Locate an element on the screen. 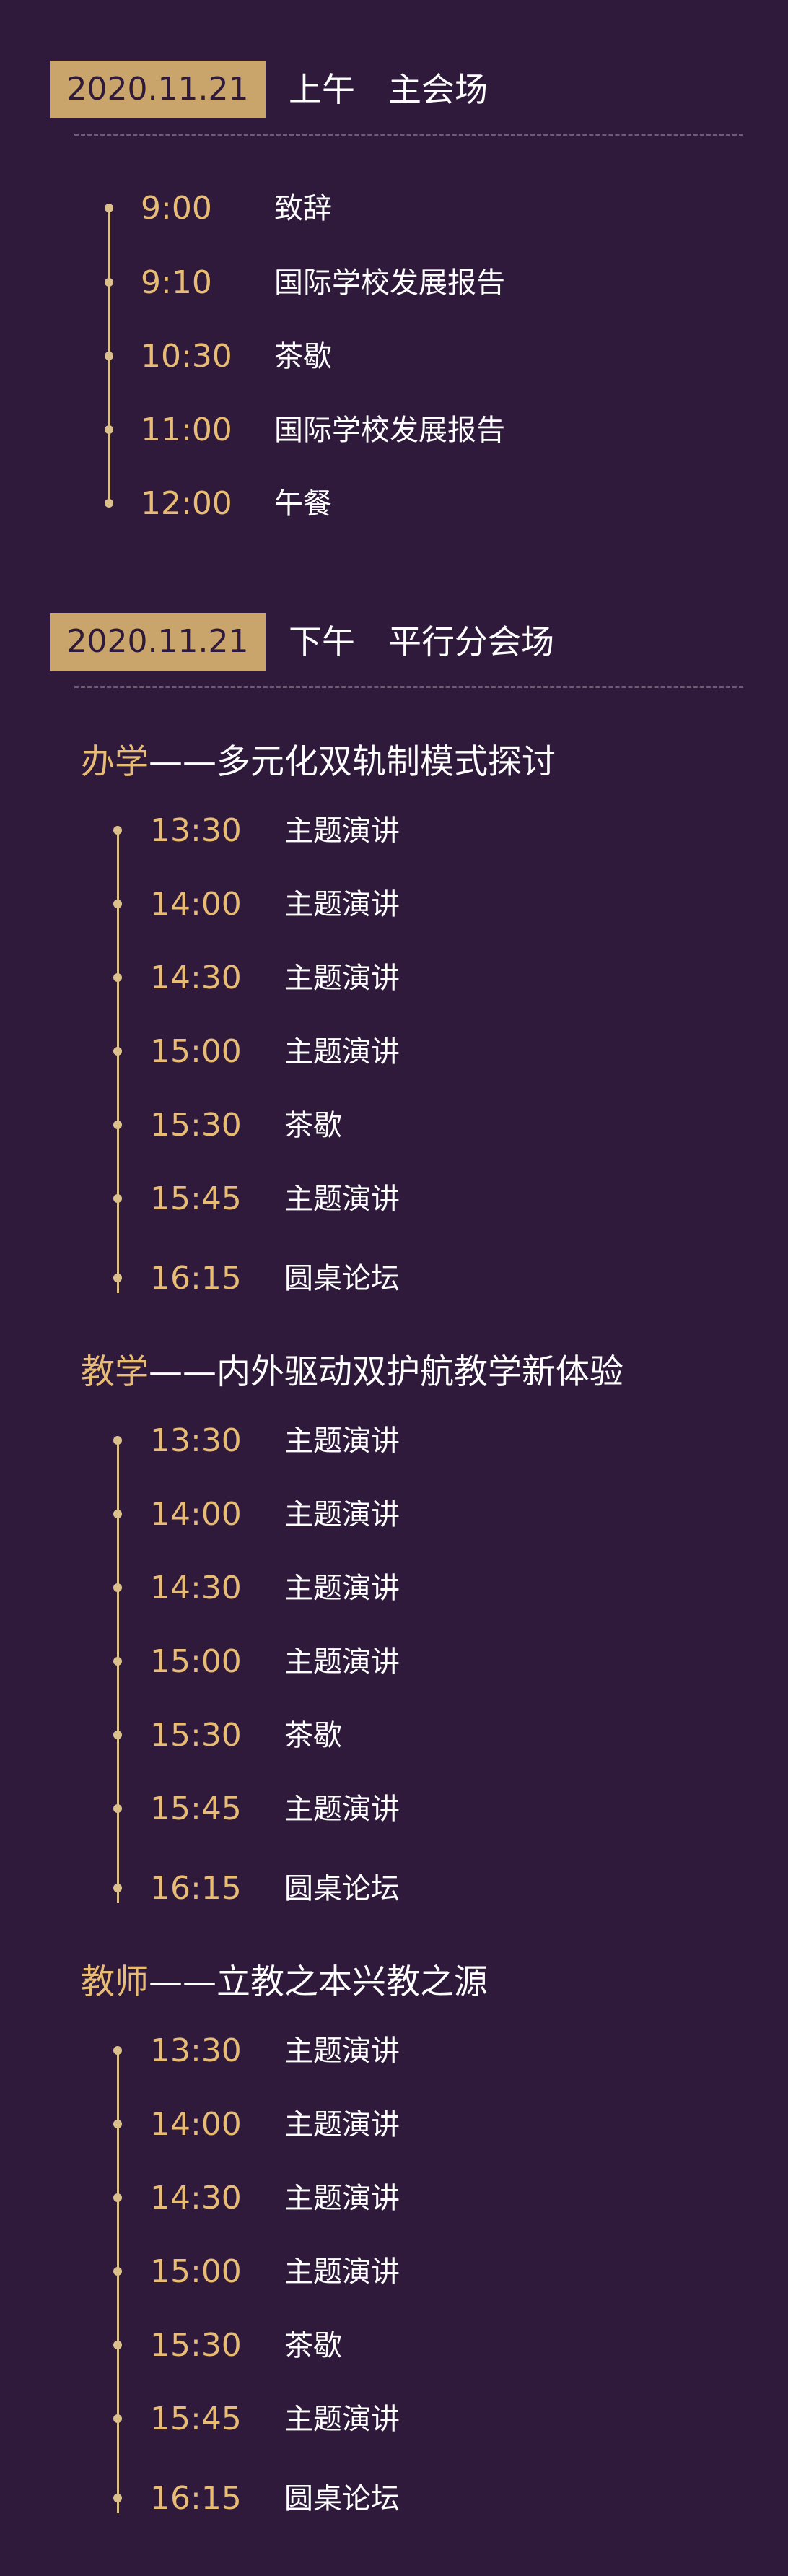  timeline-item: 12:00 午餐 is located at coordinates (324, 504).